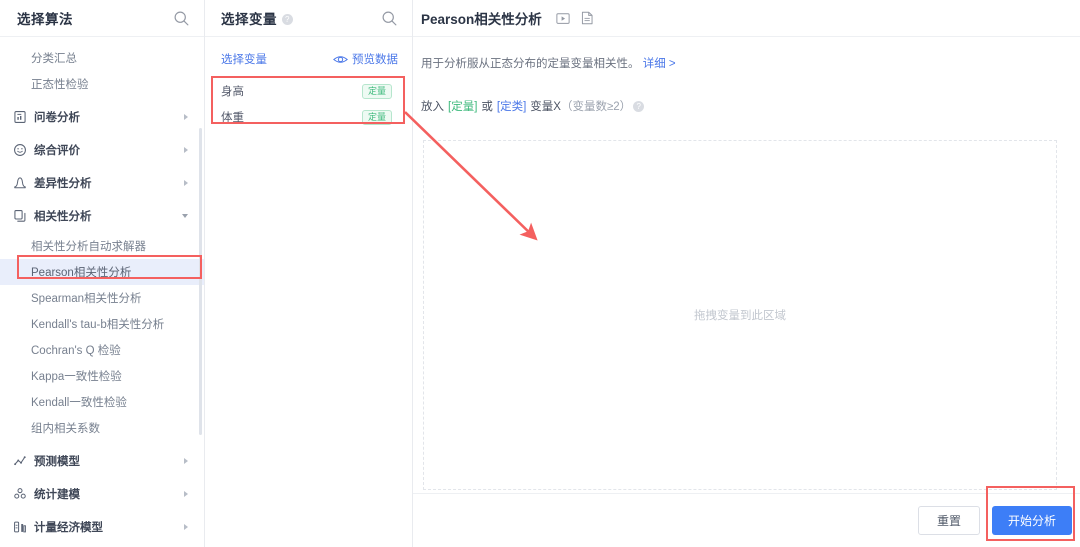 The image size is (1080, 547). Describe the element at coordinates (102, 117) in the screenshot. I see `sidebar-item-wenjuanfenxi: 问卷分析` at that location.